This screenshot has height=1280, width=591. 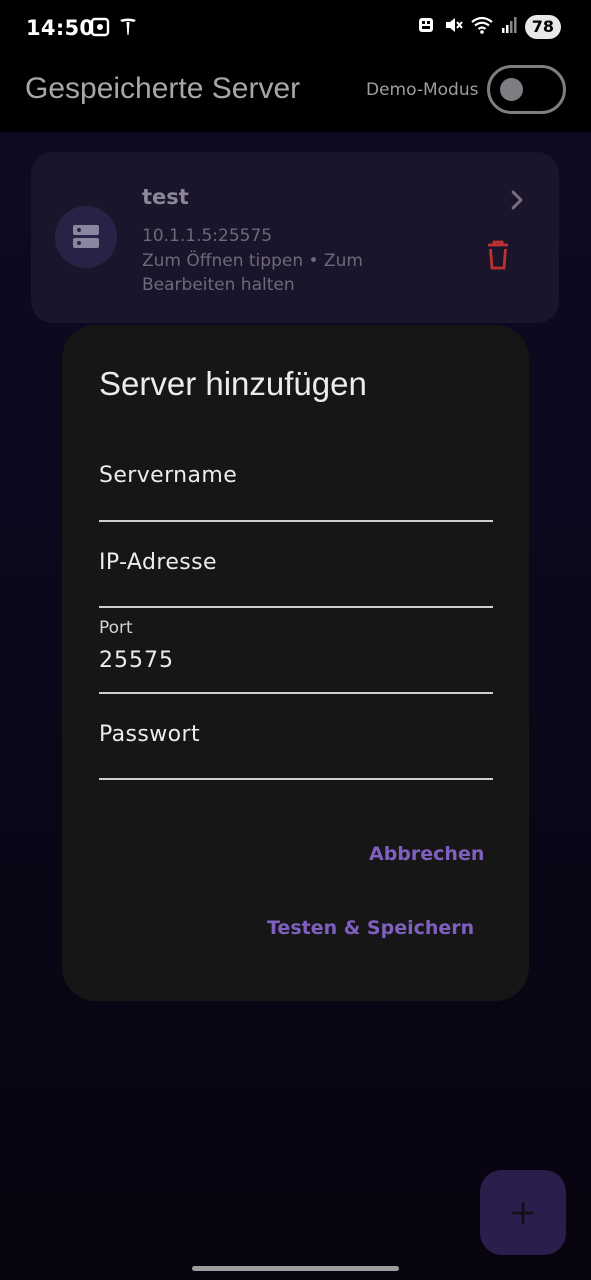 What do you see at coordinates (453, 27) in the screenshot?
I see `mute-icon` at bounding box center [453, 27].